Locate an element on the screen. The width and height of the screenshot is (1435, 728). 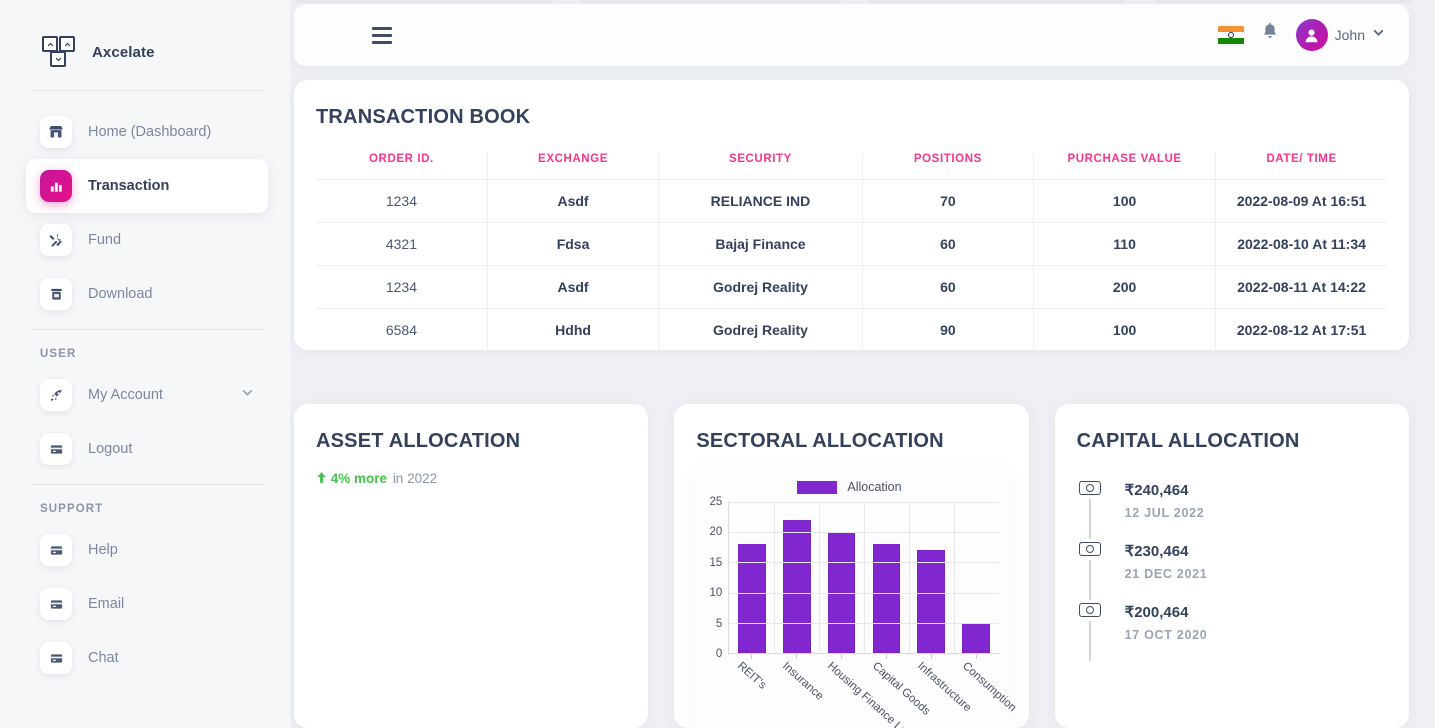
column-header-order-id: ORDER ID. is located at coordinates (402, 166).